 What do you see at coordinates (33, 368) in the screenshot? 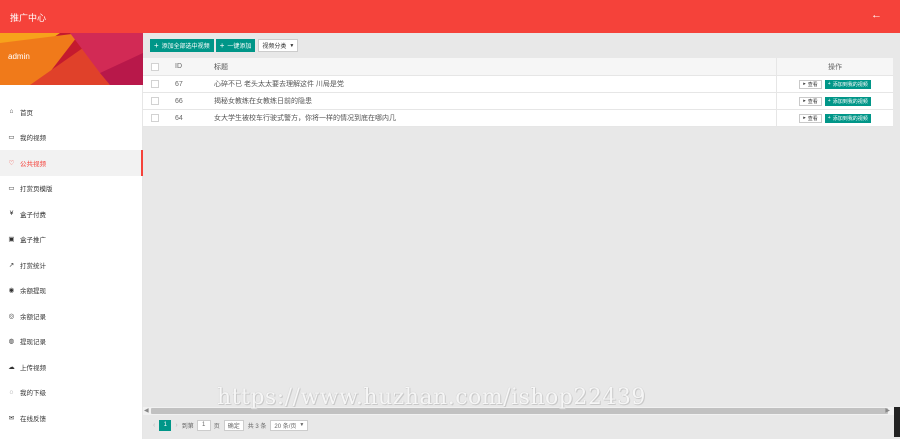
I see `sidebar-item-label: 上传视频` at bounding box center [33, 368].